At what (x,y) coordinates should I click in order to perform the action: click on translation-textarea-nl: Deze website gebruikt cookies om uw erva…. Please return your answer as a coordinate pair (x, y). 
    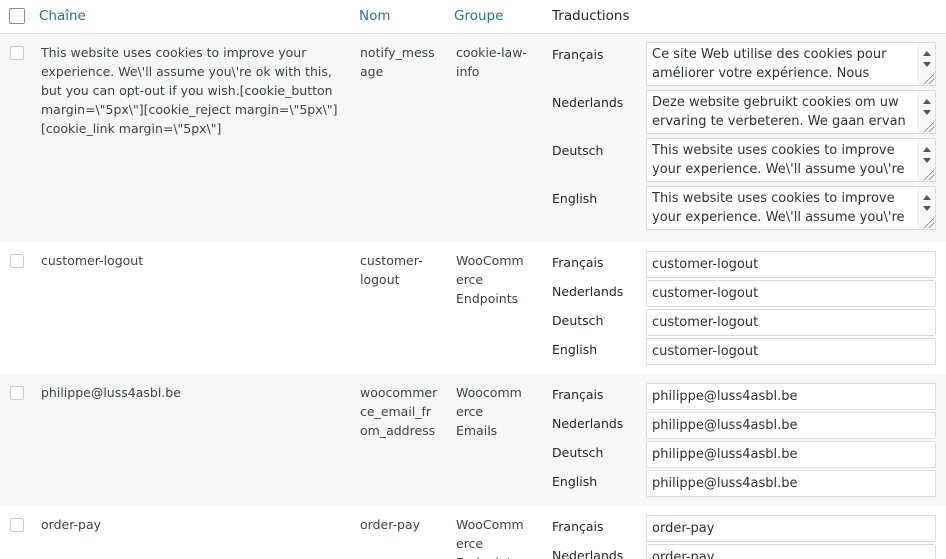
    Looking at the image, I should click on (791, 112).